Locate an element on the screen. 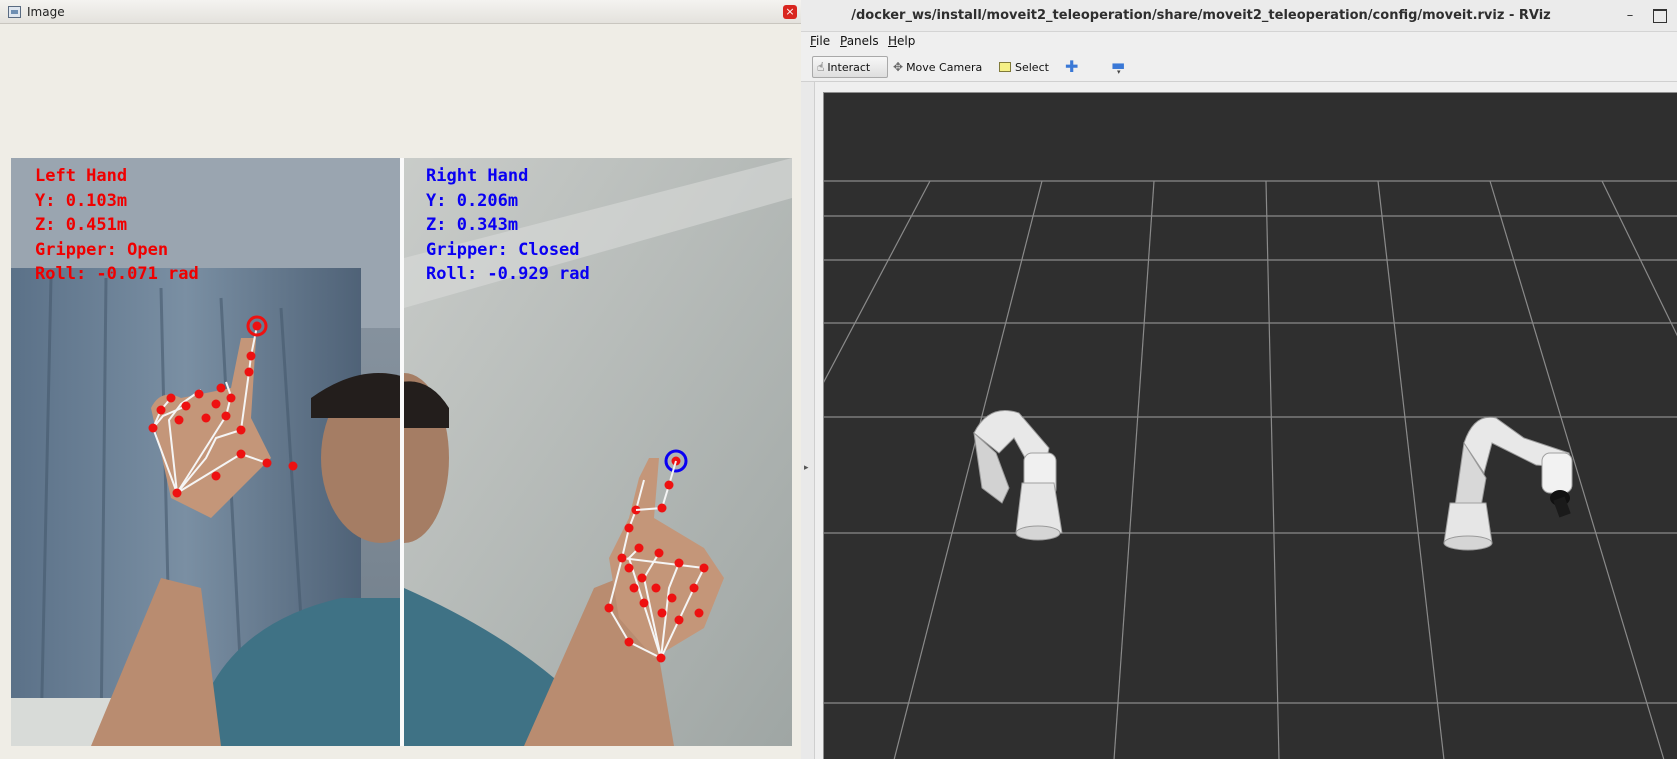 Image resolution: width=1677 pixels, height=759 pixels. select-rect-icon is located at coordinates (1005, 67).